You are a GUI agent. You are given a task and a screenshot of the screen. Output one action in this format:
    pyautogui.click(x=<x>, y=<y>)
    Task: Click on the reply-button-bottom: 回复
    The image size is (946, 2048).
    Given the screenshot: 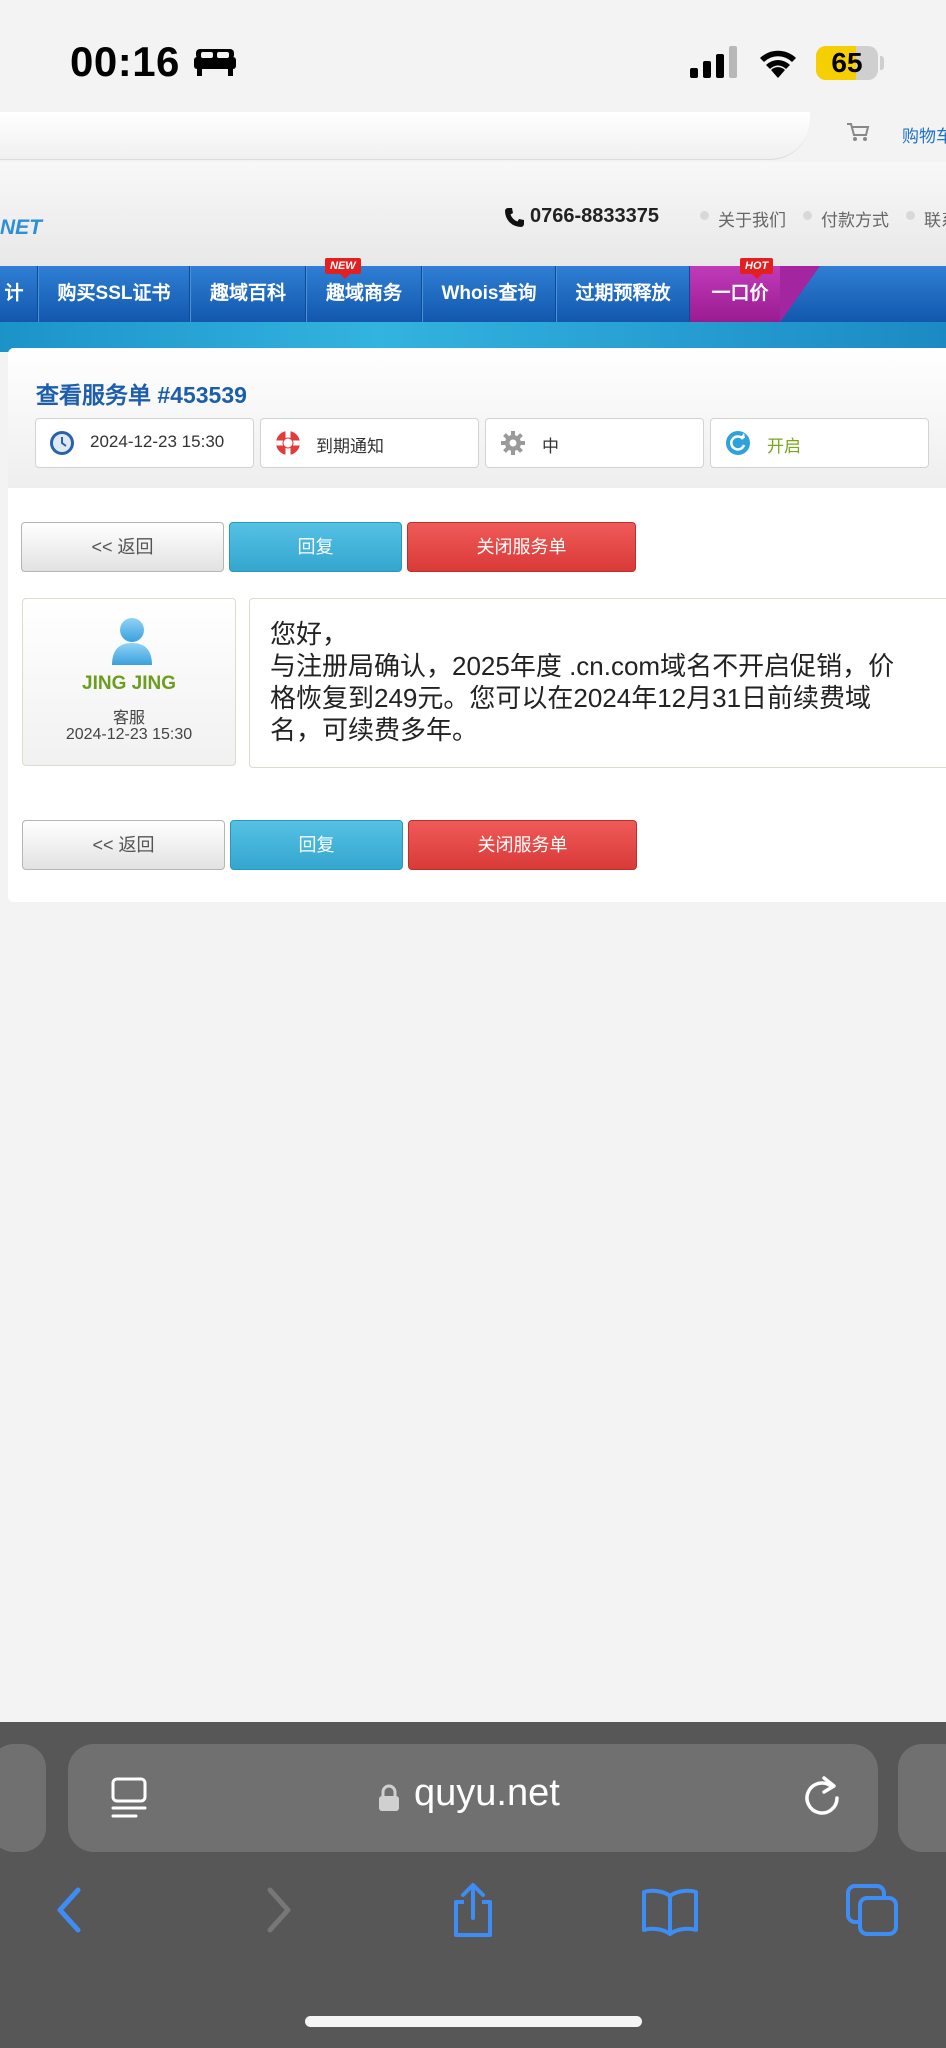 What is the action you would take?
    pyautogui.click(x=316, y=845)
    